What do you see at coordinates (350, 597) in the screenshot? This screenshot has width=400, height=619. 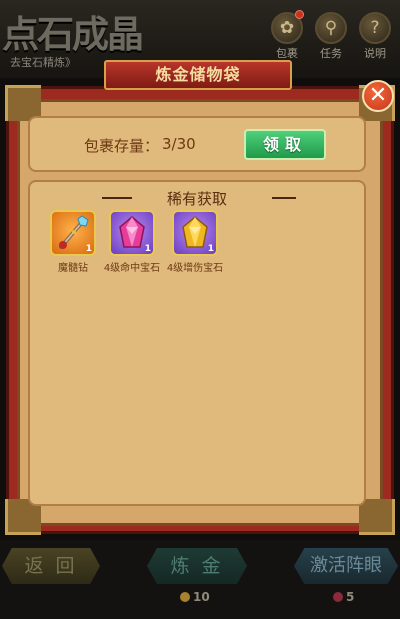 I see `activate-cost-value: 5` at bounding box center [350, 597].